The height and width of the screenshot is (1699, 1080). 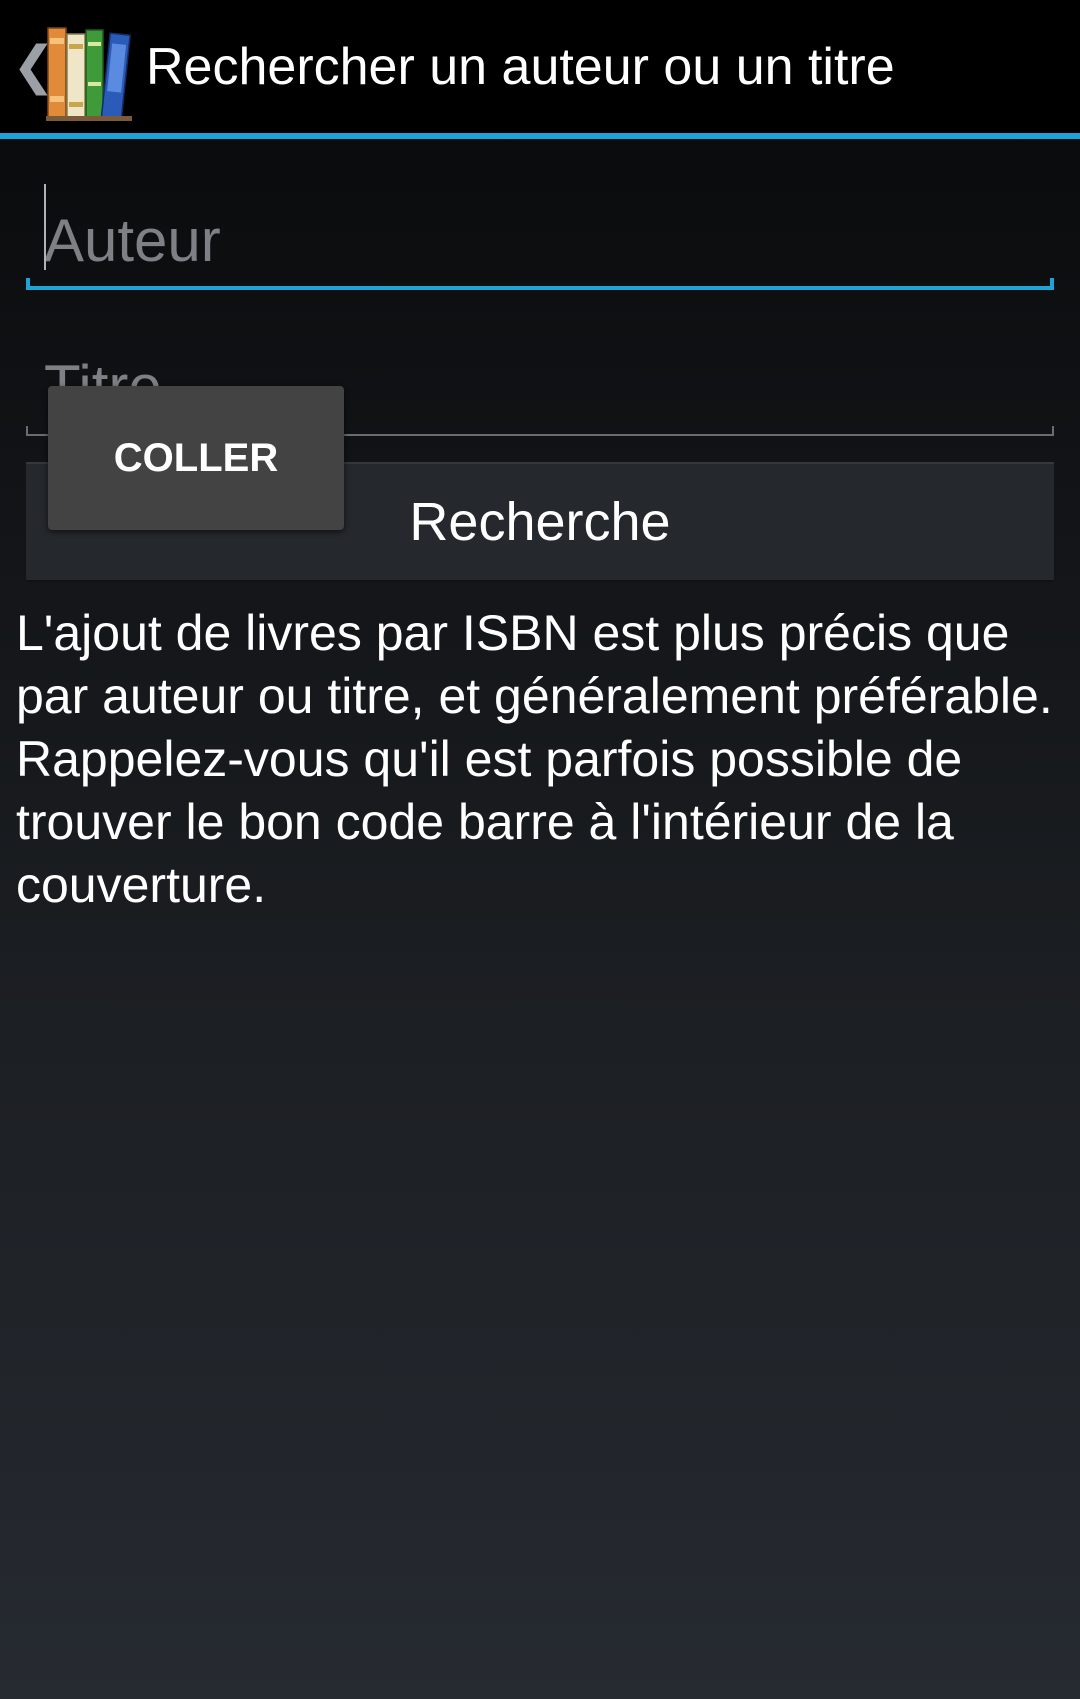 What do you see at coordinates (89, 74) in the screenshot?
I see `books-app-icon` at bounding box center [89, 74].